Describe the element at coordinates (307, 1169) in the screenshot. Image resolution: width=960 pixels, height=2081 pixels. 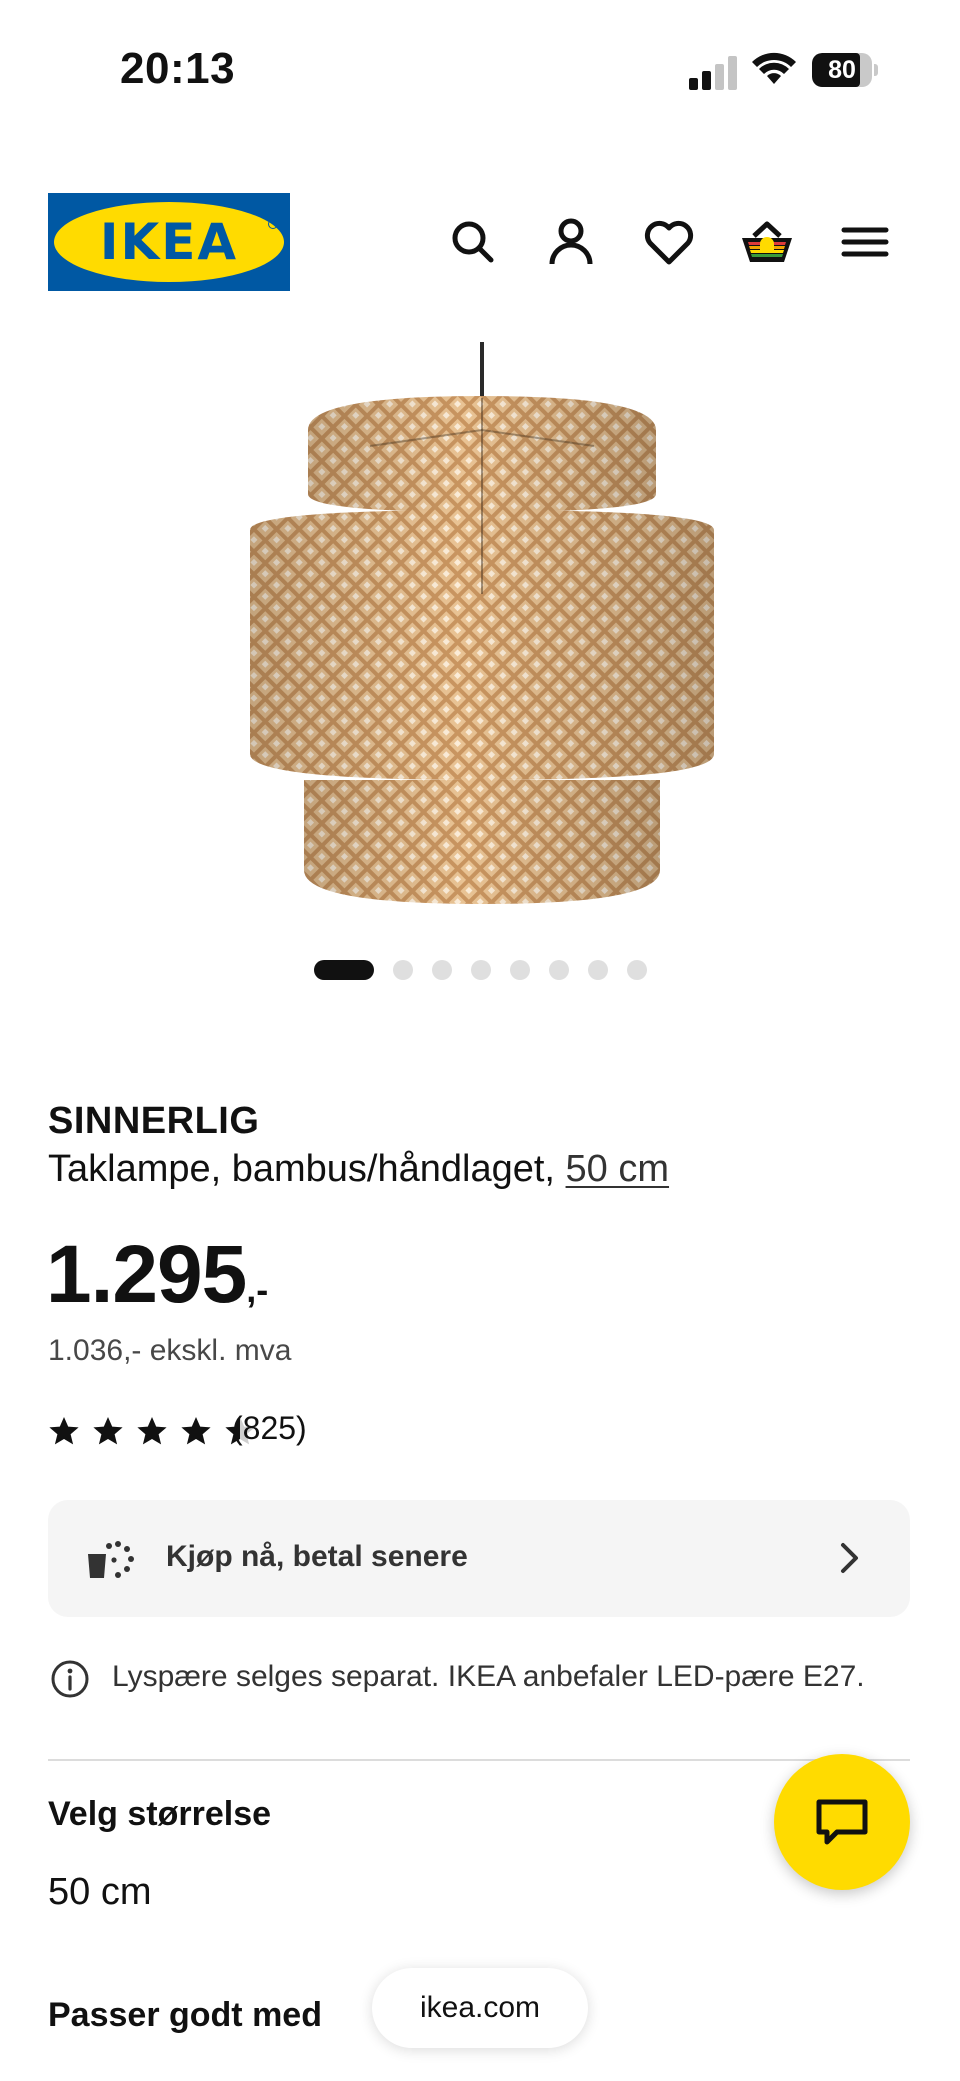
I see `product-description-text: Taklampe, bambus/håndlaget,` at that location.